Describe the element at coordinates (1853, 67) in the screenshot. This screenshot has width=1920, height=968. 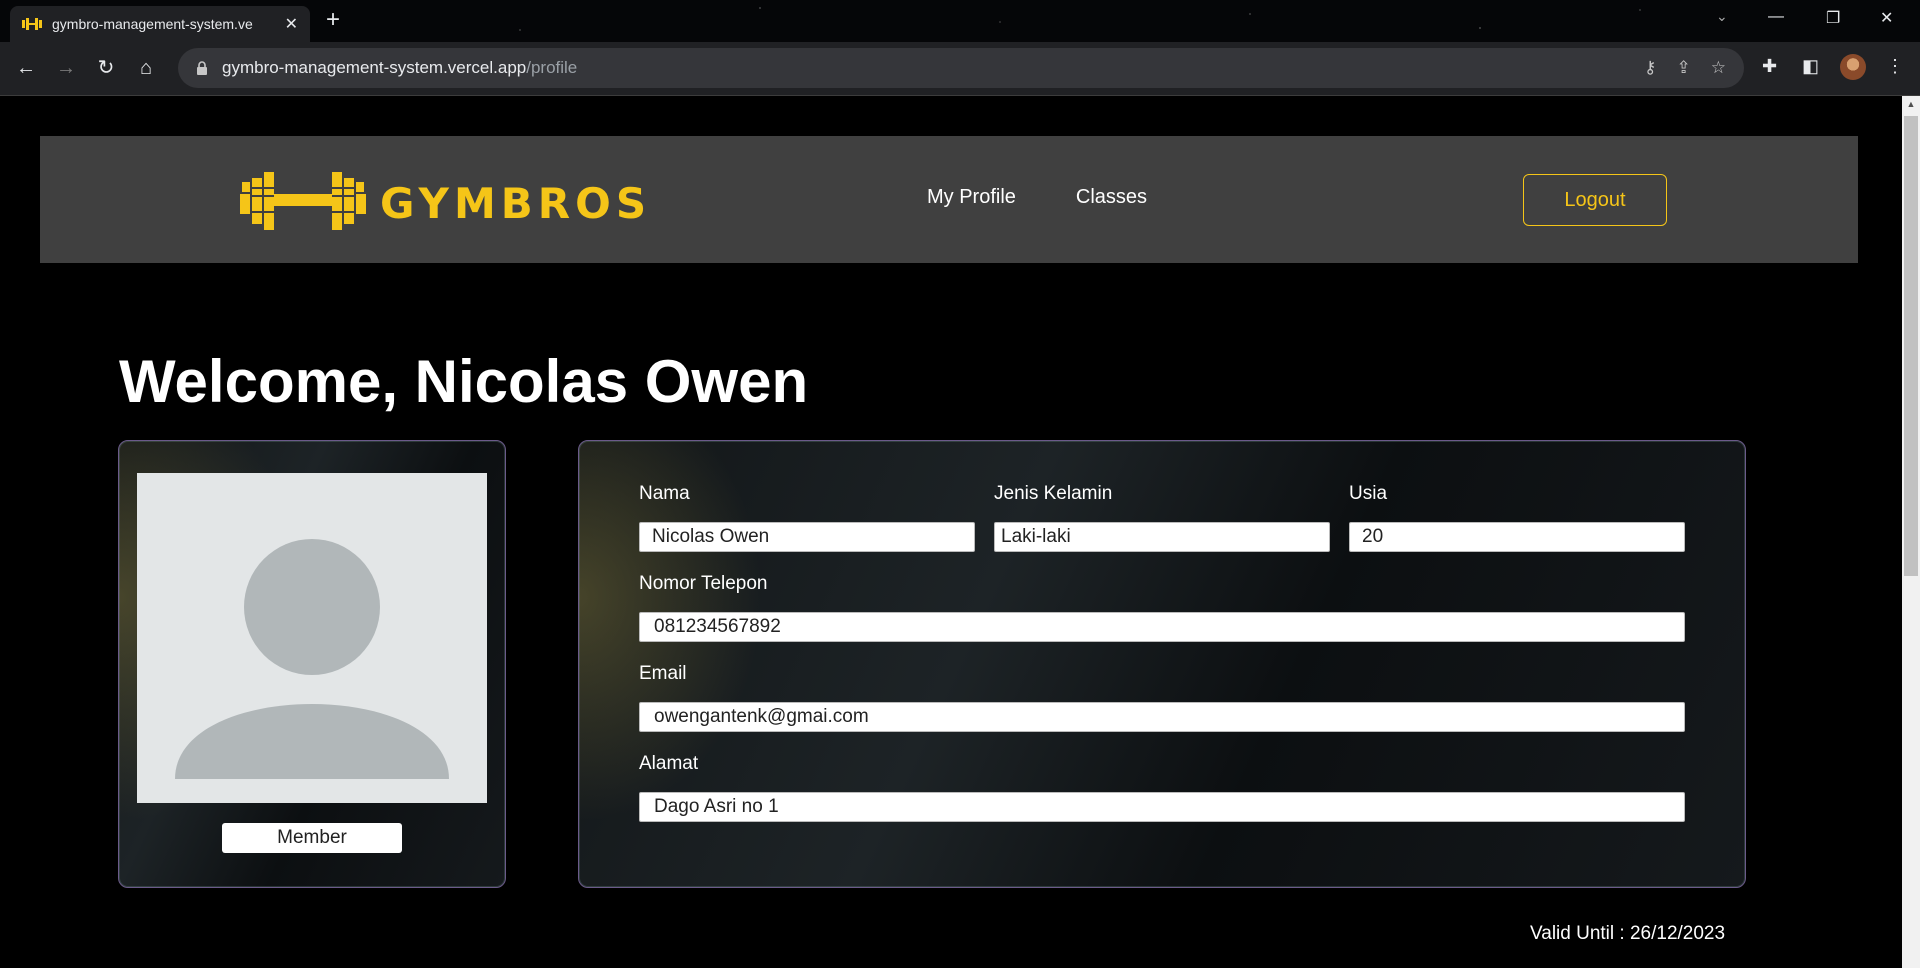
I see `profile-avatar-icon` at that location.